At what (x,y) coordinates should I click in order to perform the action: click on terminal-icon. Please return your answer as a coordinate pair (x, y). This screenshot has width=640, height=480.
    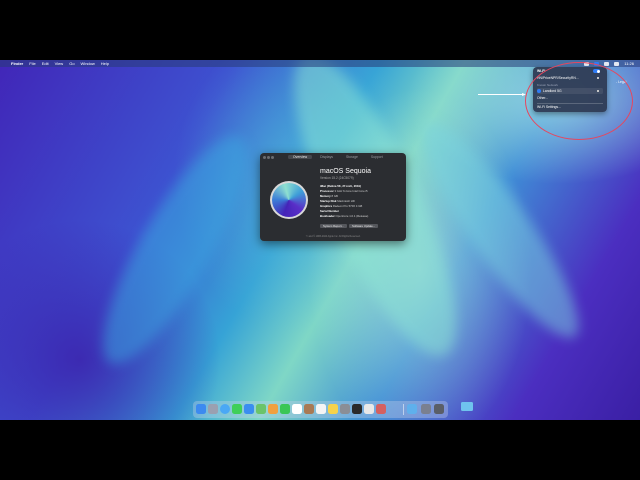
    Looking at the image, I should click on (357, 409).